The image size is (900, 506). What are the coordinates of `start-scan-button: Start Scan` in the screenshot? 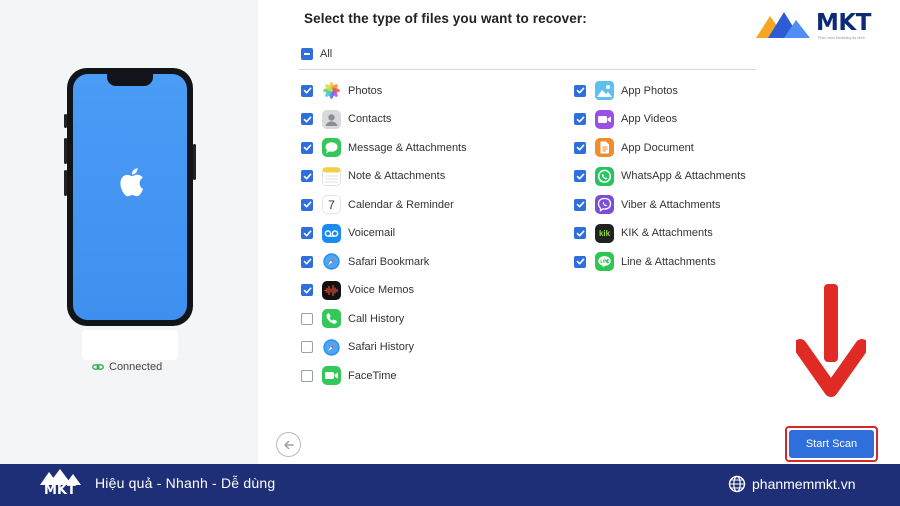 It's located at (831, 444).